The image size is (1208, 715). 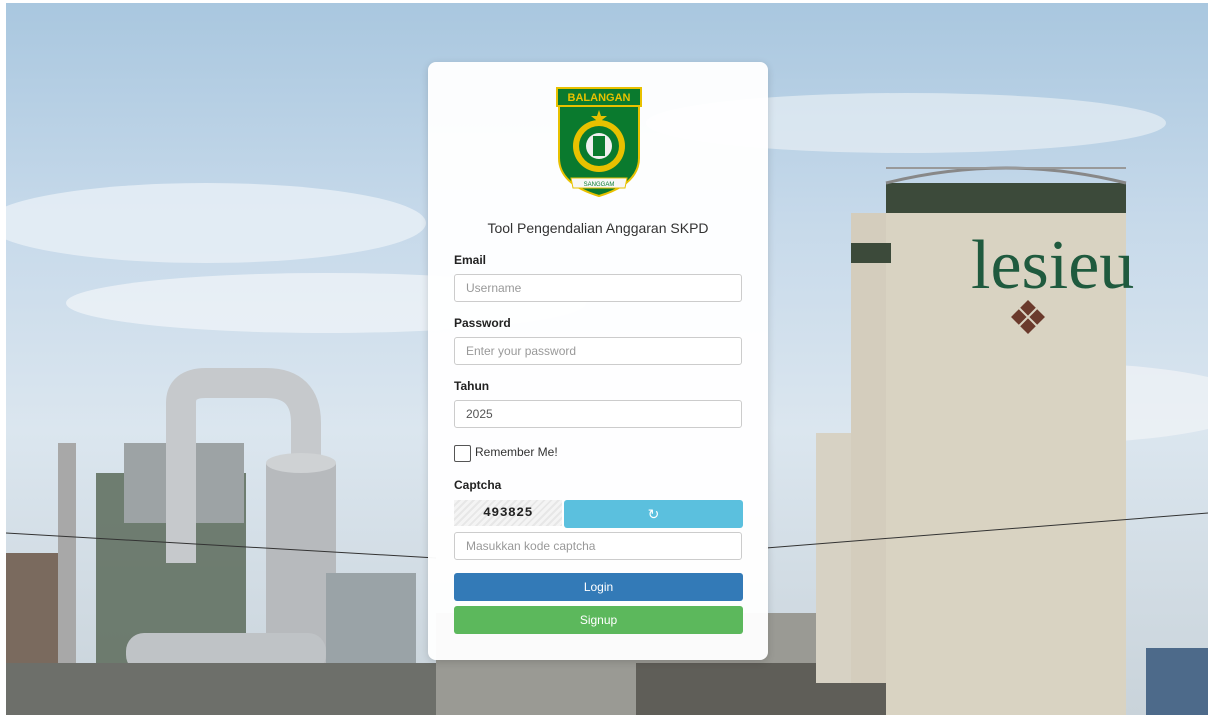 What do you see at coordinates (598, 620) in the screenshot?
I see `signup-button: Signup` at bounding box center [598, 620].